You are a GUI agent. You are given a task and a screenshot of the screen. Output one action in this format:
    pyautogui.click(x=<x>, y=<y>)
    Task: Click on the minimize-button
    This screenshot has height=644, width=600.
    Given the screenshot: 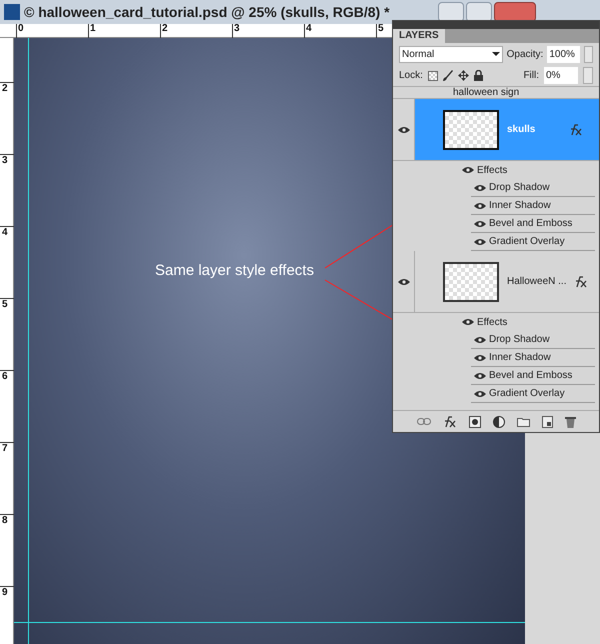 What is the action you would take?
    pyautogui.click(x=451, y=12)
    